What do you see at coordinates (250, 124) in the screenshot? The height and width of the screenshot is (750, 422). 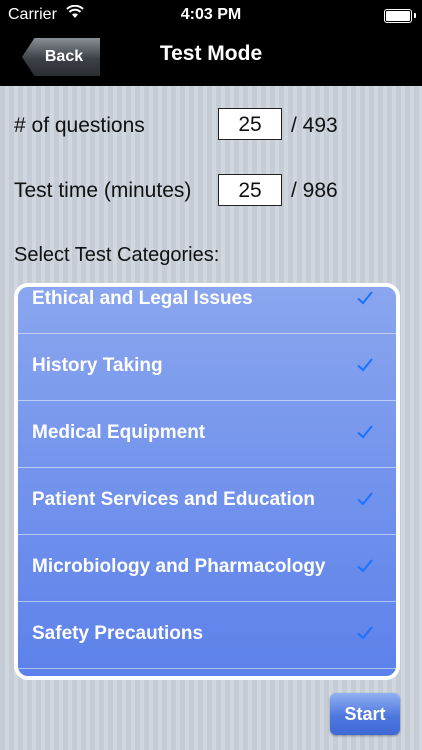 I see `questions-count-input: 25` at bounding box center [250, 124].